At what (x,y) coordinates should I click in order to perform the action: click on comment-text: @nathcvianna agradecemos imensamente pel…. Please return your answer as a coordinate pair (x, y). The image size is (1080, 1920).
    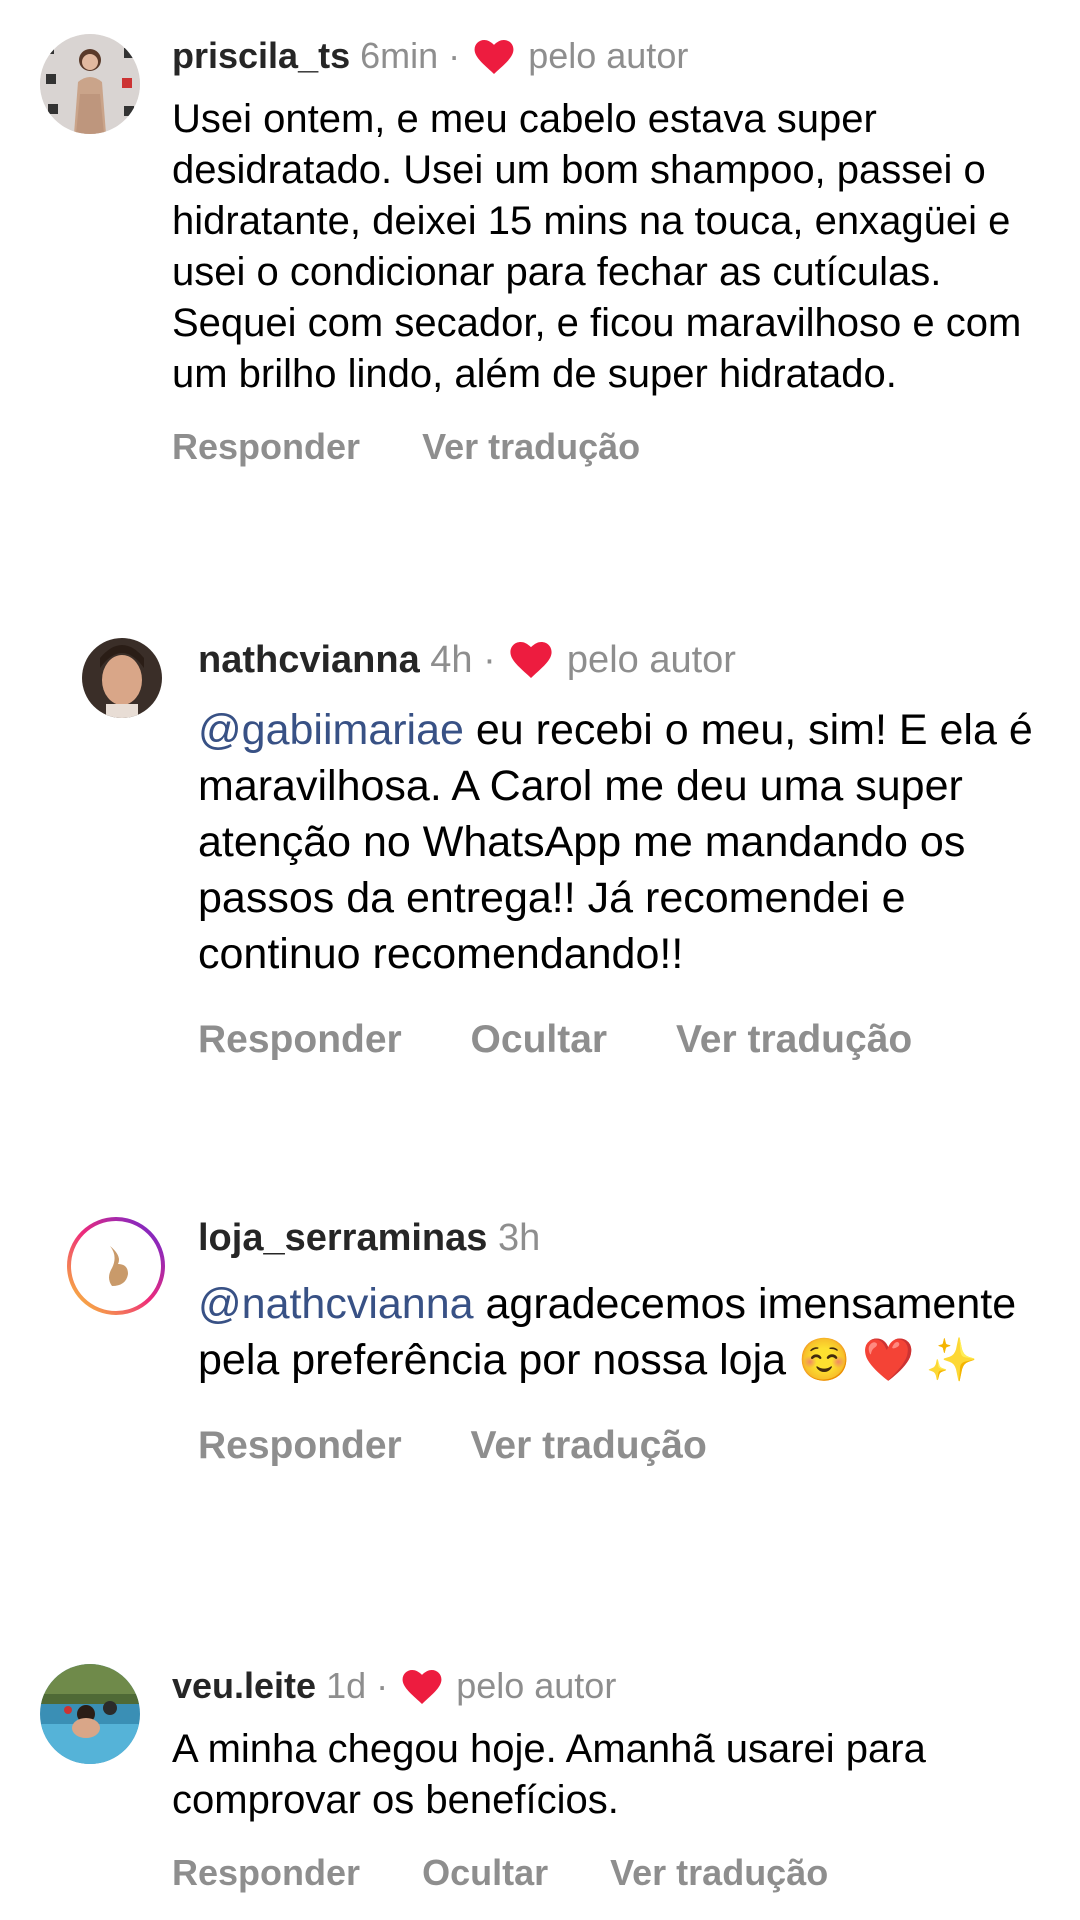
    Looking at the image, I should click on (627, 1332).